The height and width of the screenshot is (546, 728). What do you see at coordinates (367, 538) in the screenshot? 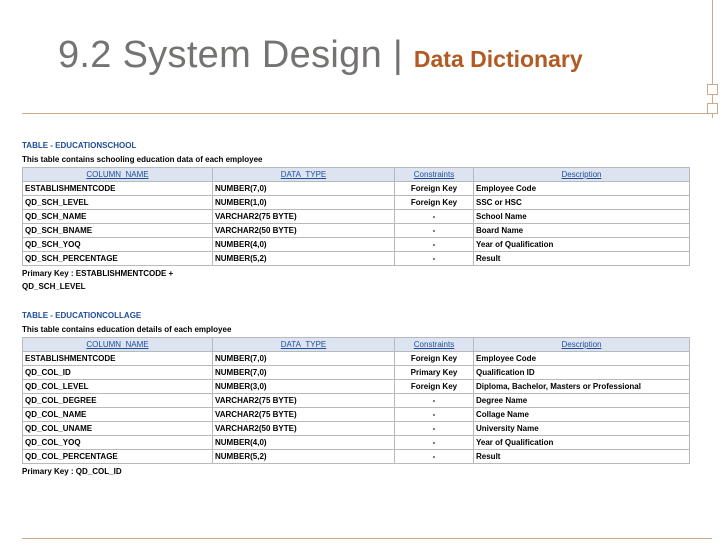
I see `footer-line` at bounding box center [367, 538].